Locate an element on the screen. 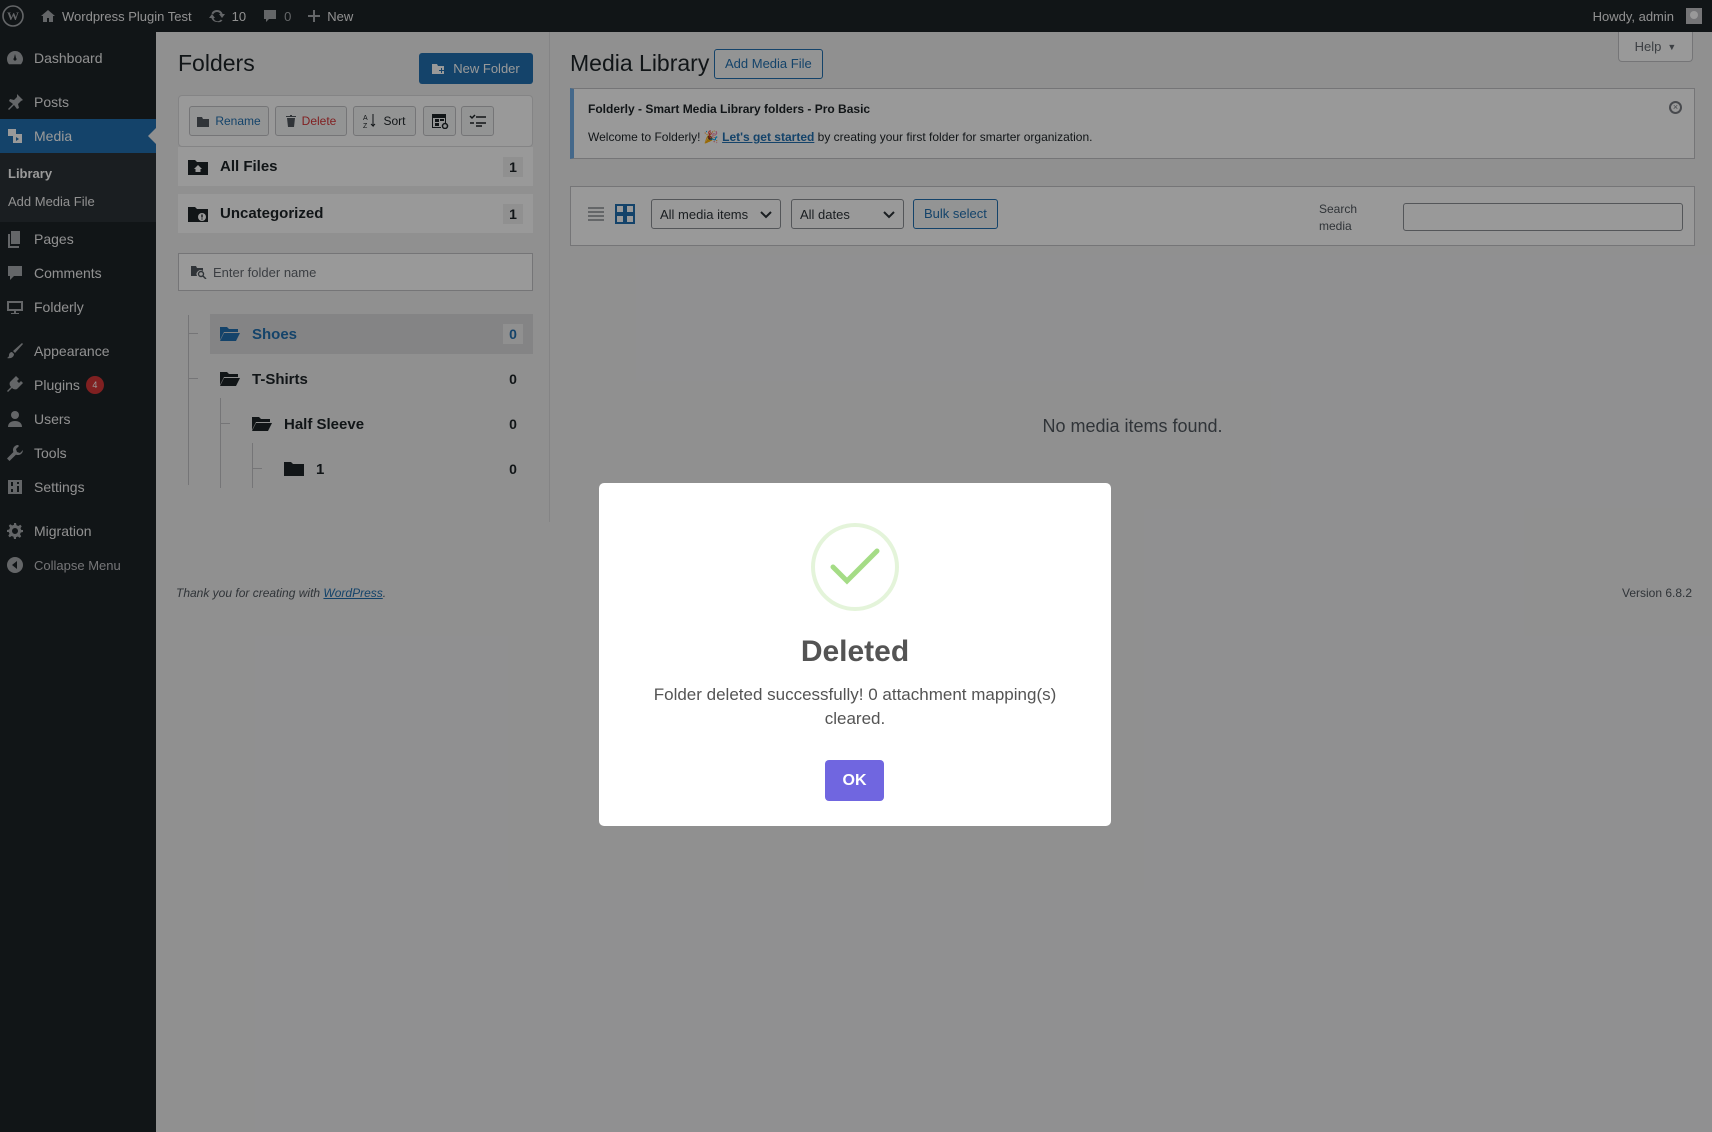 Image resolution: width=1712 pixels, height=1132 pixels. success-check-icon is located at coordinates (855, 567).